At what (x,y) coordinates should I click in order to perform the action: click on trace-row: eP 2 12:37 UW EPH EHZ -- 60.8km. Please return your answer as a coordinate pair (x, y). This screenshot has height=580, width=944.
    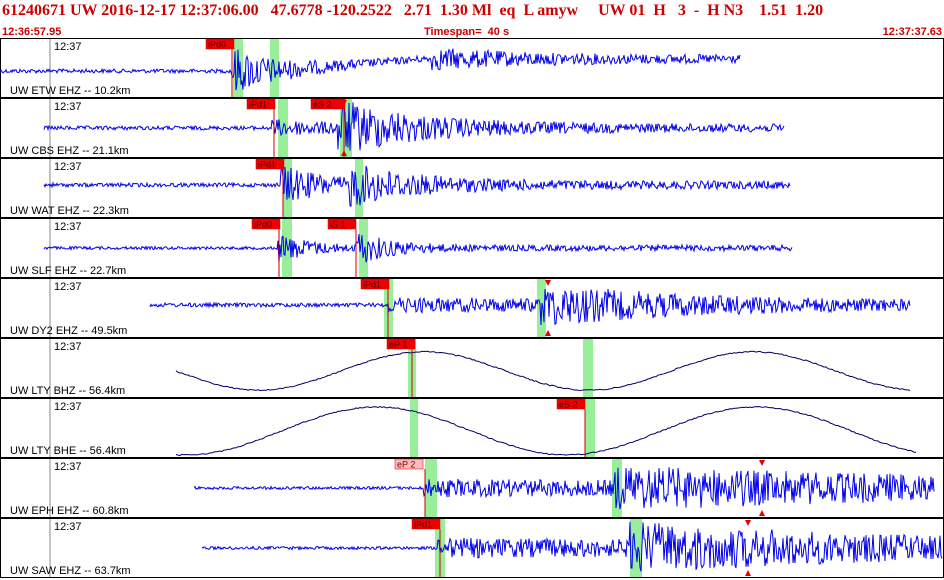
    Looking at the image, I should click on (472, 488).